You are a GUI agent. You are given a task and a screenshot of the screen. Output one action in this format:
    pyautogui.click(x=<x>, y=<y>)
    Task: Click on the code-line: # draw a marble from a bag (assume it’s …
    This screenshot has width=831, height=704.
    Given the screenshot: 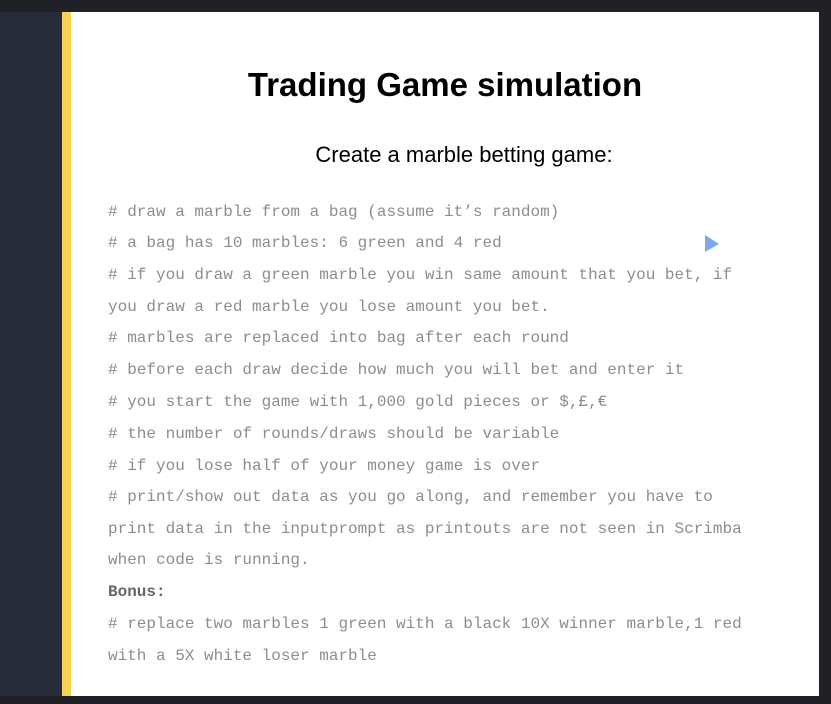 What is the action you would take?
    pyautogui.click(x=334, y=212)
    